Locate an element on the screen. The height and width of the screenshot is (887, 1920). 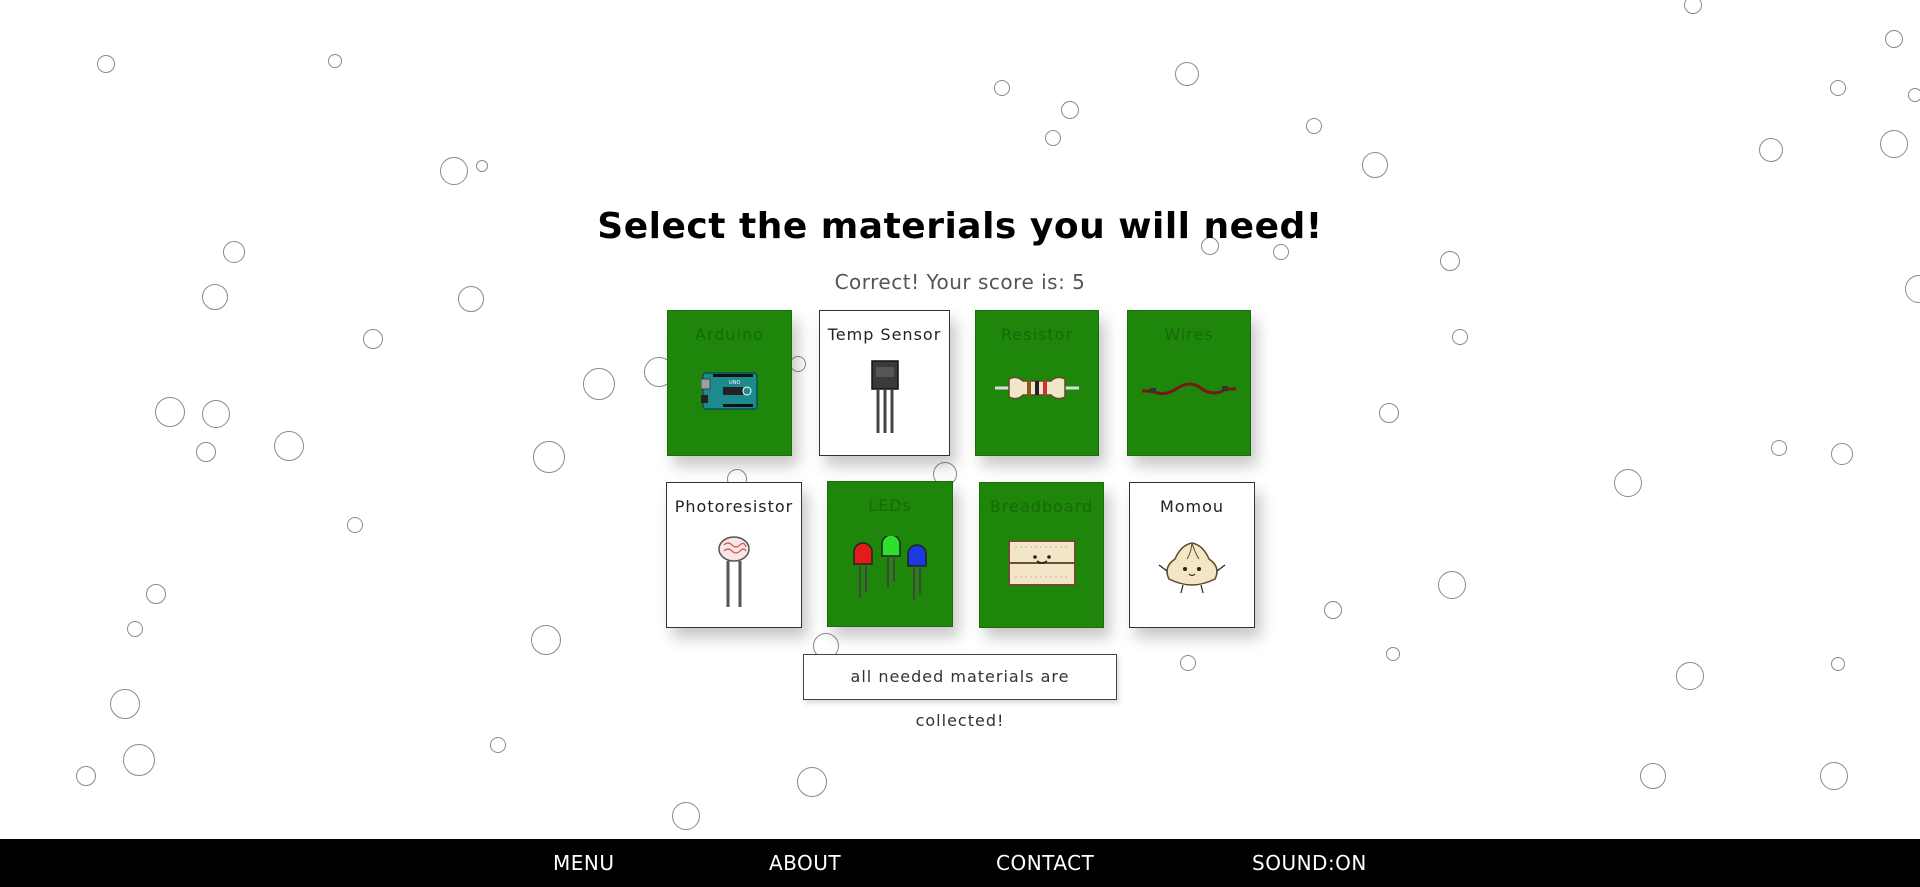
card-label: Wires is located at coordinates (1189, 334).